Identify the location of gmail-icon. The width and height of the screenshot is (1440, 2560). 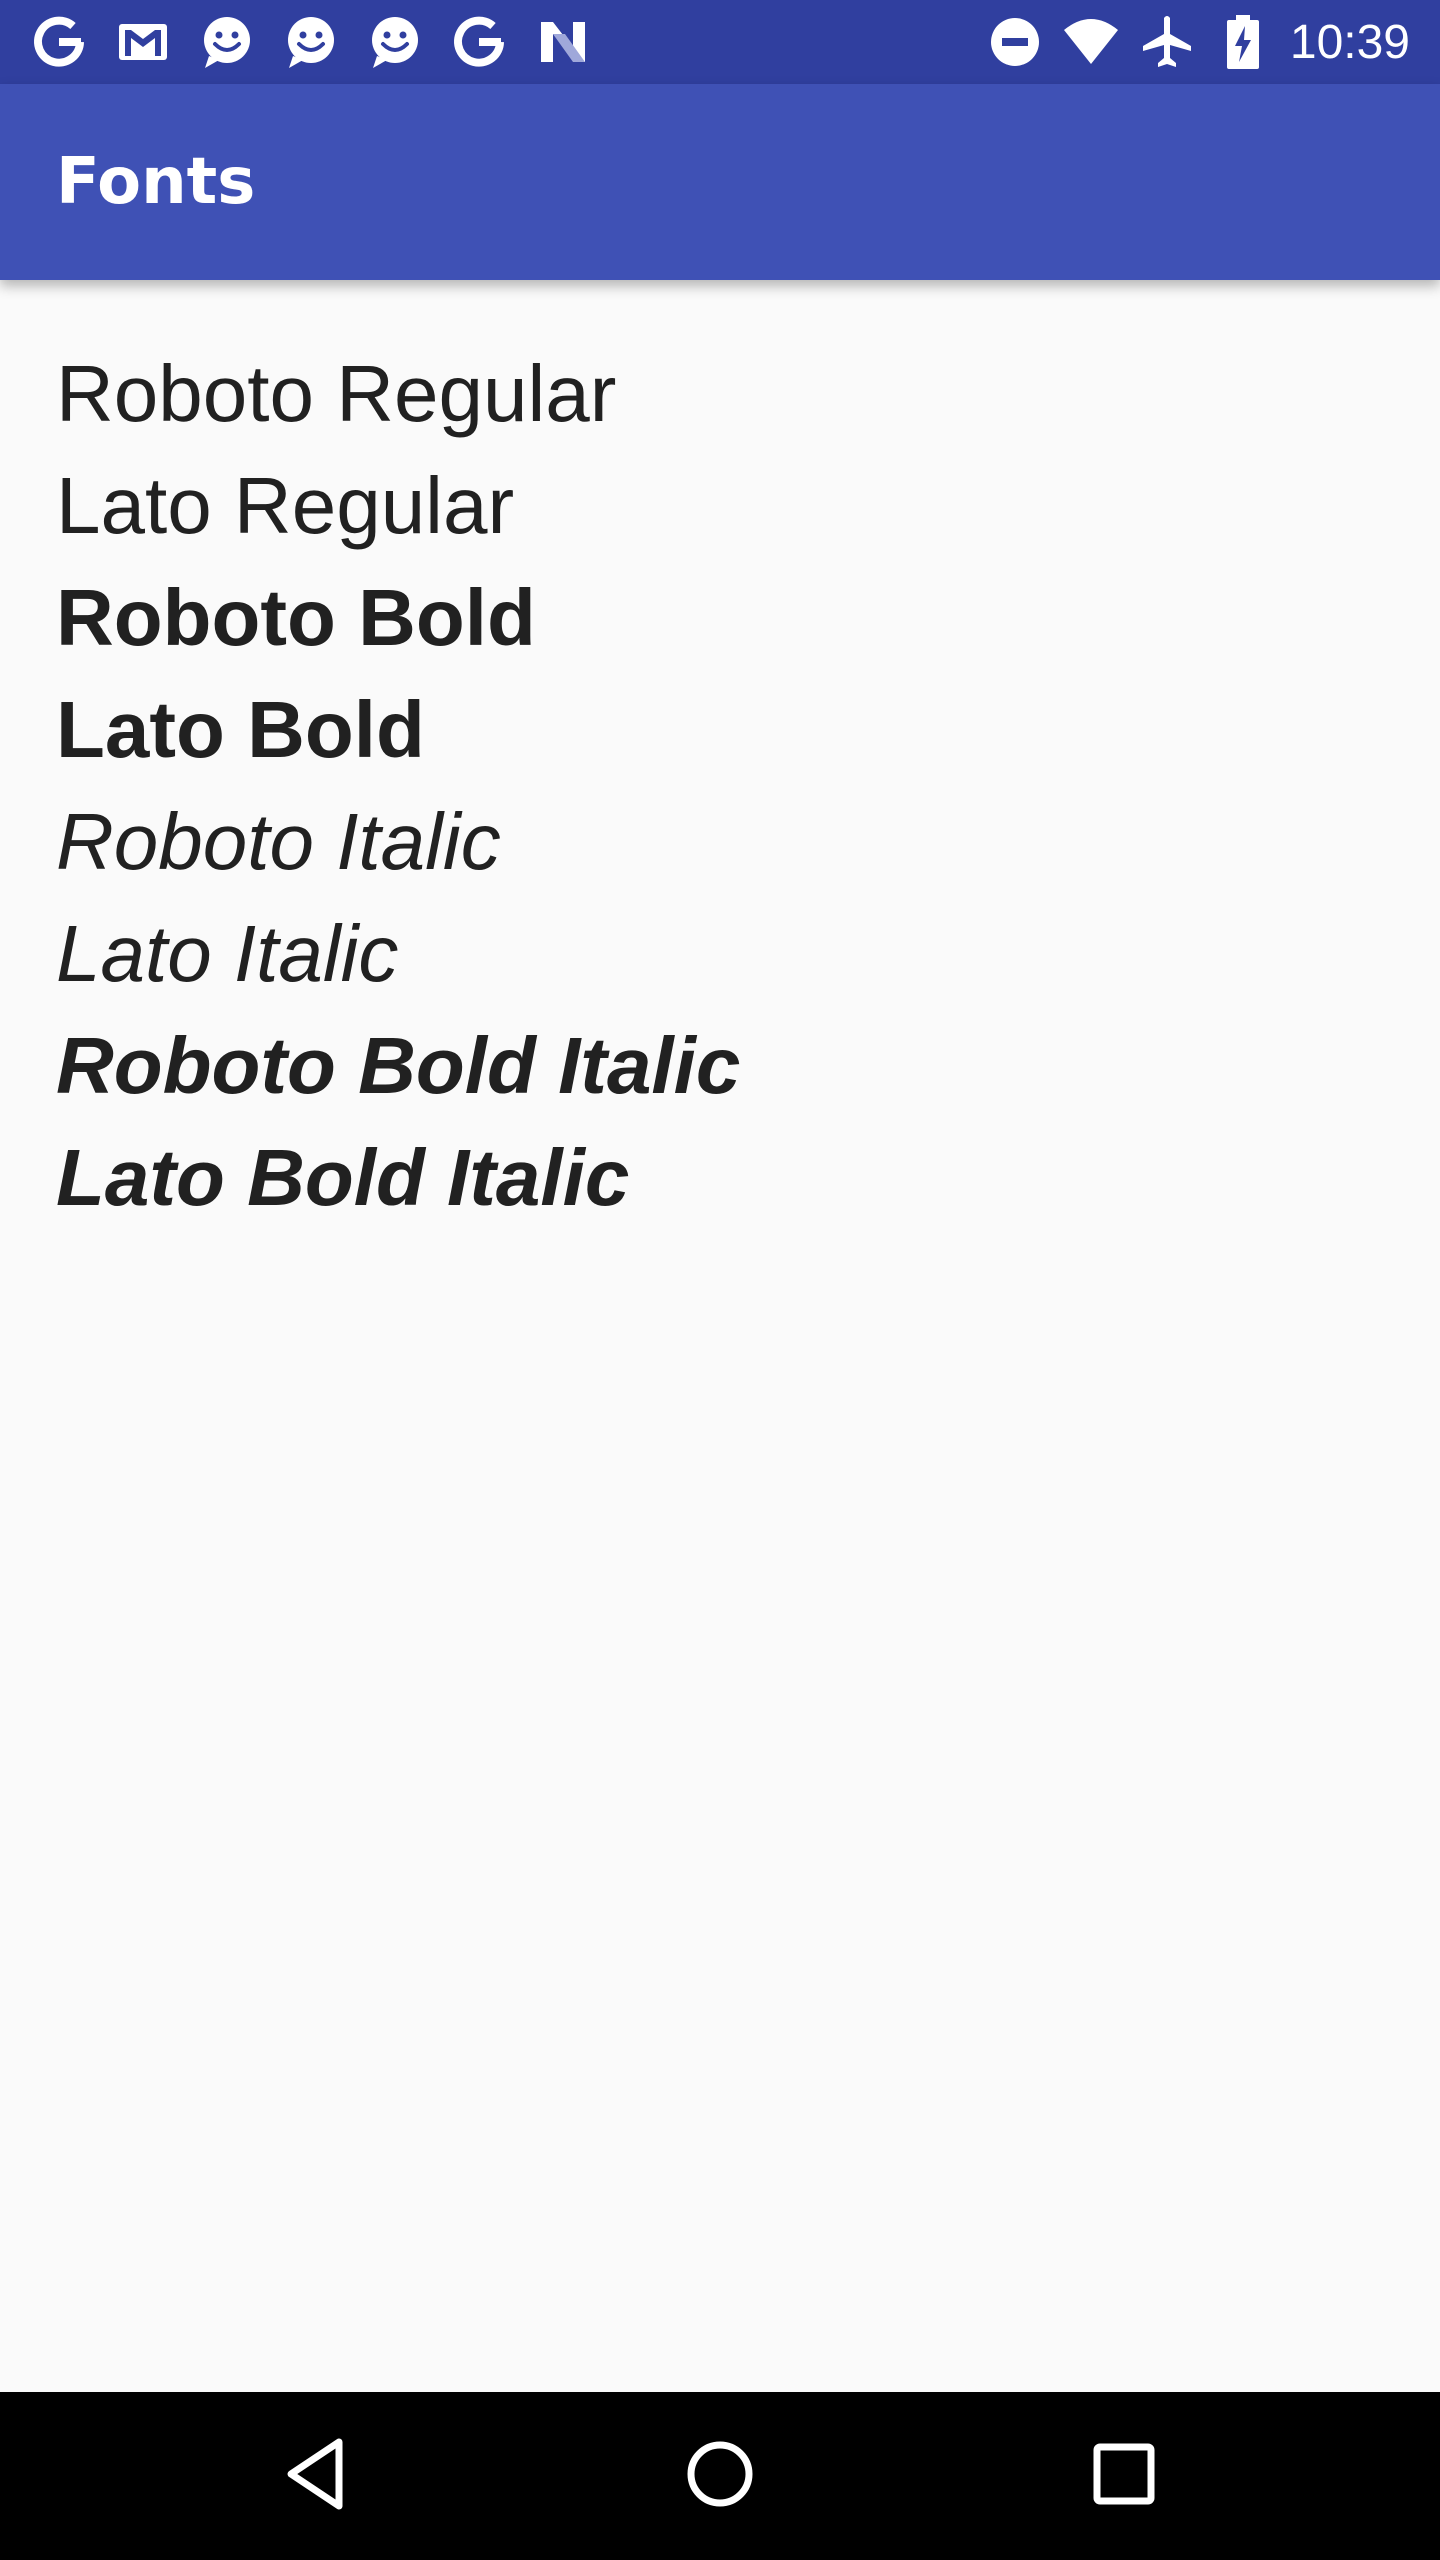
(143, 42).